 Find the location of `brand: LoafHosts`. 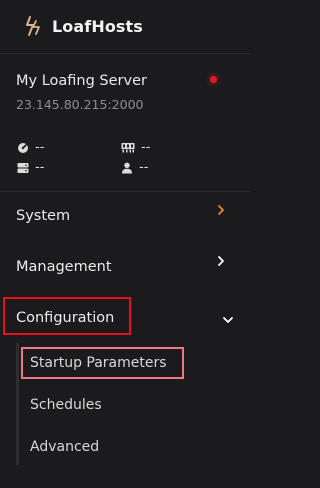

brand: LoafHosts is located at coordinates (83, 26).